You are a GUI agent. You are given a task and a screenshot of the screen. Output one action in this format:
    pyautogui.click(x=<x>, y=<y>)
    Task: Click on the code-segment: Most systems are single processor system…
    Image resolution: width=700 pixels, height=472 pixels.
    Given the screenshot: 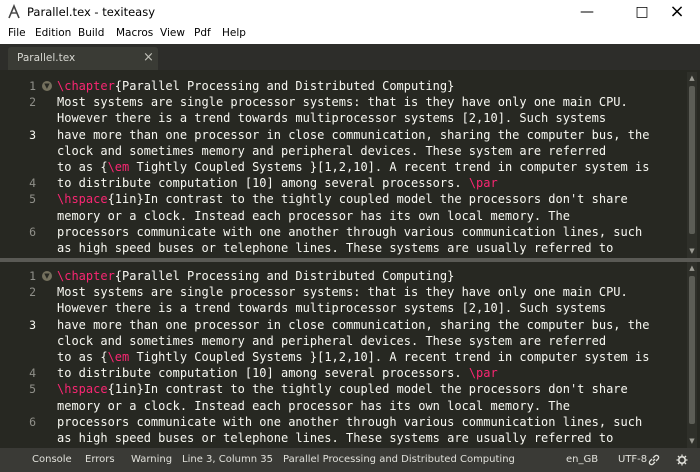 What is the action you would take?
    pyautogui.click(x=342, y=292)
    